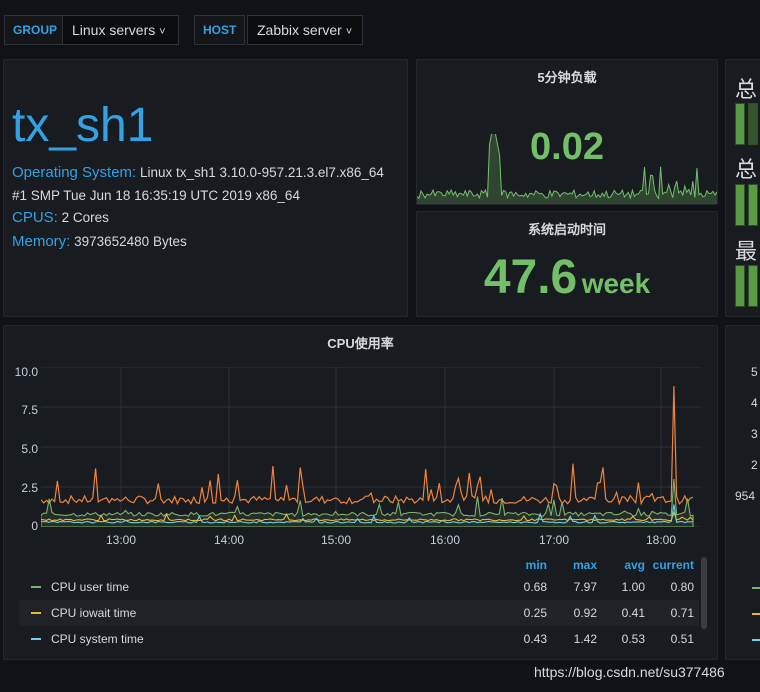  I want to click on memory-value: 3973652480 Bytes, so click(130, 241).